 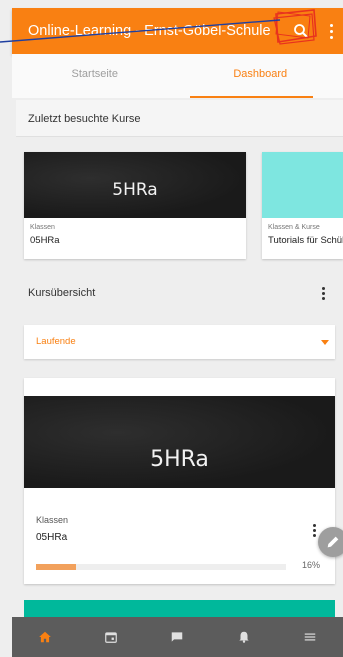 I want to click on recent-course-card: 5HRa Klassen 05HRa, so click(x=135, y=205).